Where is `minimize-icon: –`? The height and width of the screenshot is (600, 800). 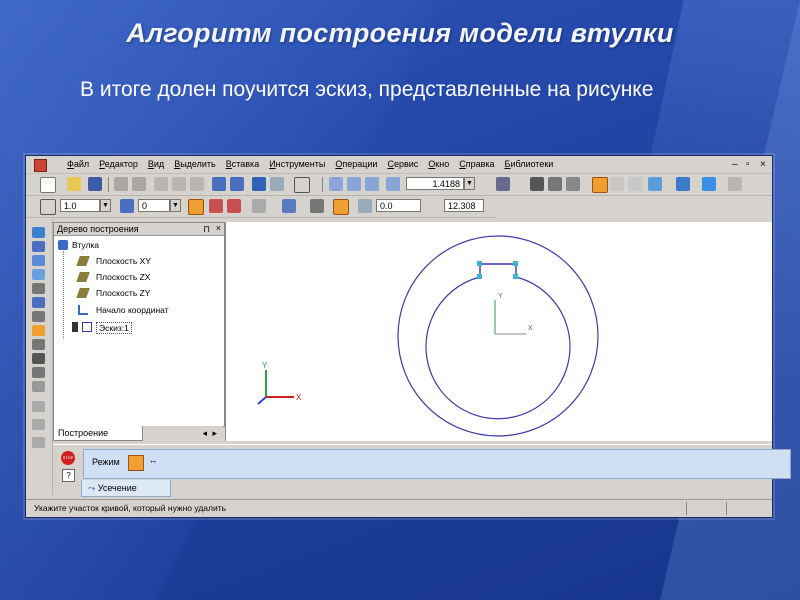
minimize-icon: – is located at coordinates (735, 164).